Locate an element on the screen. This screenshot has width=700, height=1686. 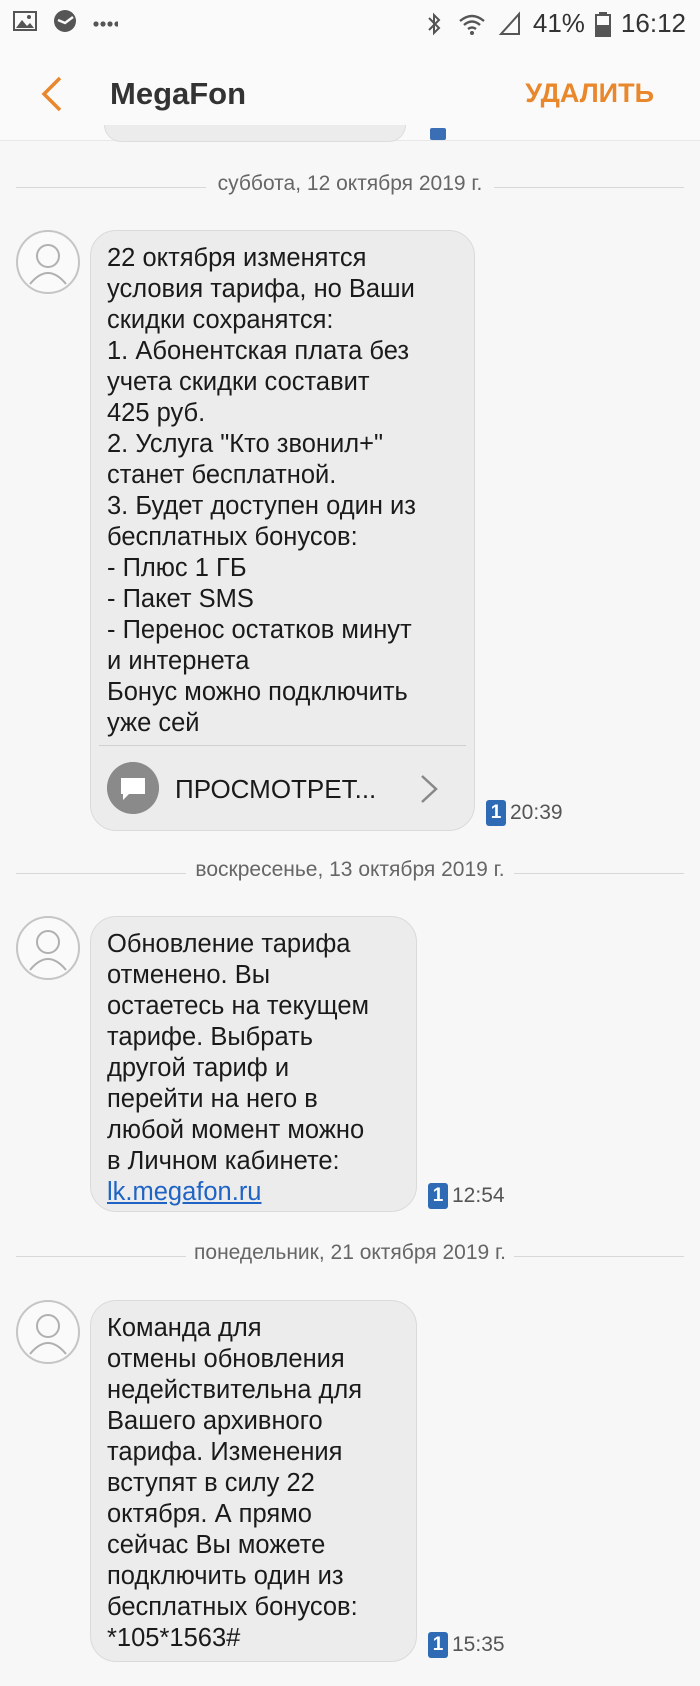
message-meta: 1 20:39 is located at coordinates (524, 813).